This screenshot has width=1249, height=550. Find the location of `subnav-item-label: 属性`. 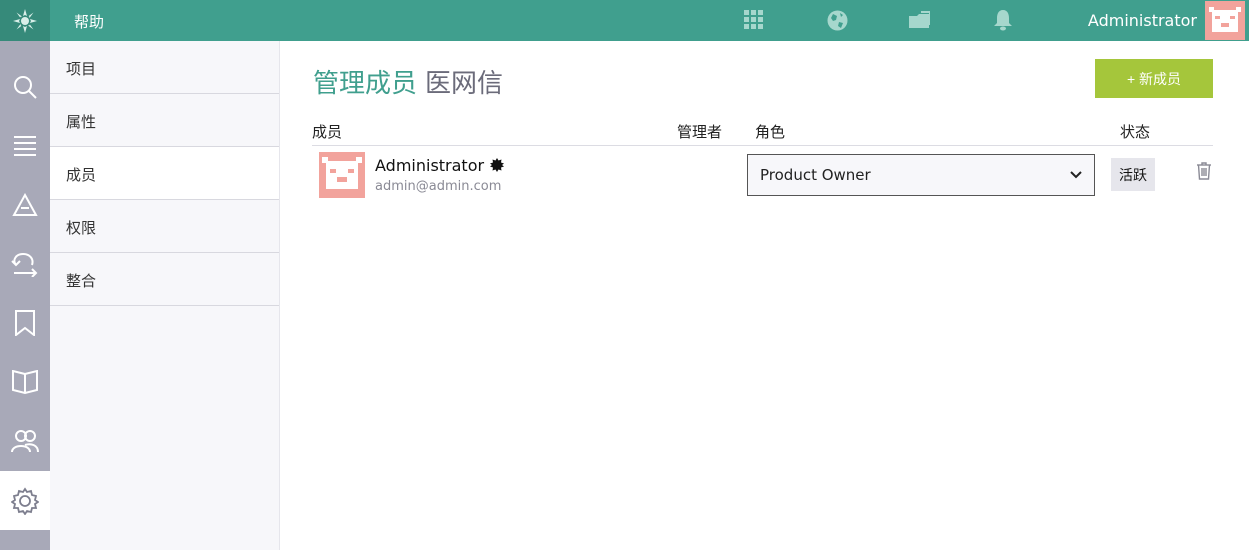

subnav-item-label: 属性 is located at coordinates (81, 122).